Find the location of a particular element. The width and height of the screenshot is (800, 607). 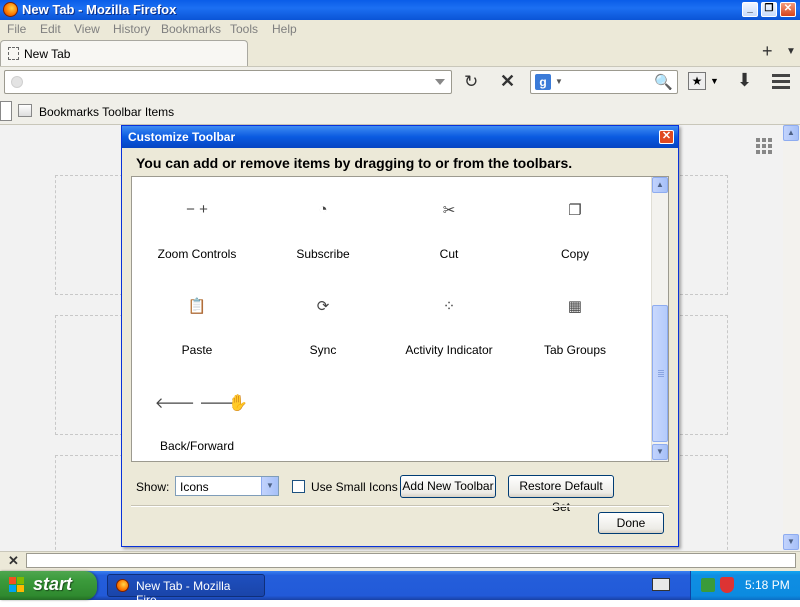

menu-hamburger-icon is located at coordinates (781, 81).